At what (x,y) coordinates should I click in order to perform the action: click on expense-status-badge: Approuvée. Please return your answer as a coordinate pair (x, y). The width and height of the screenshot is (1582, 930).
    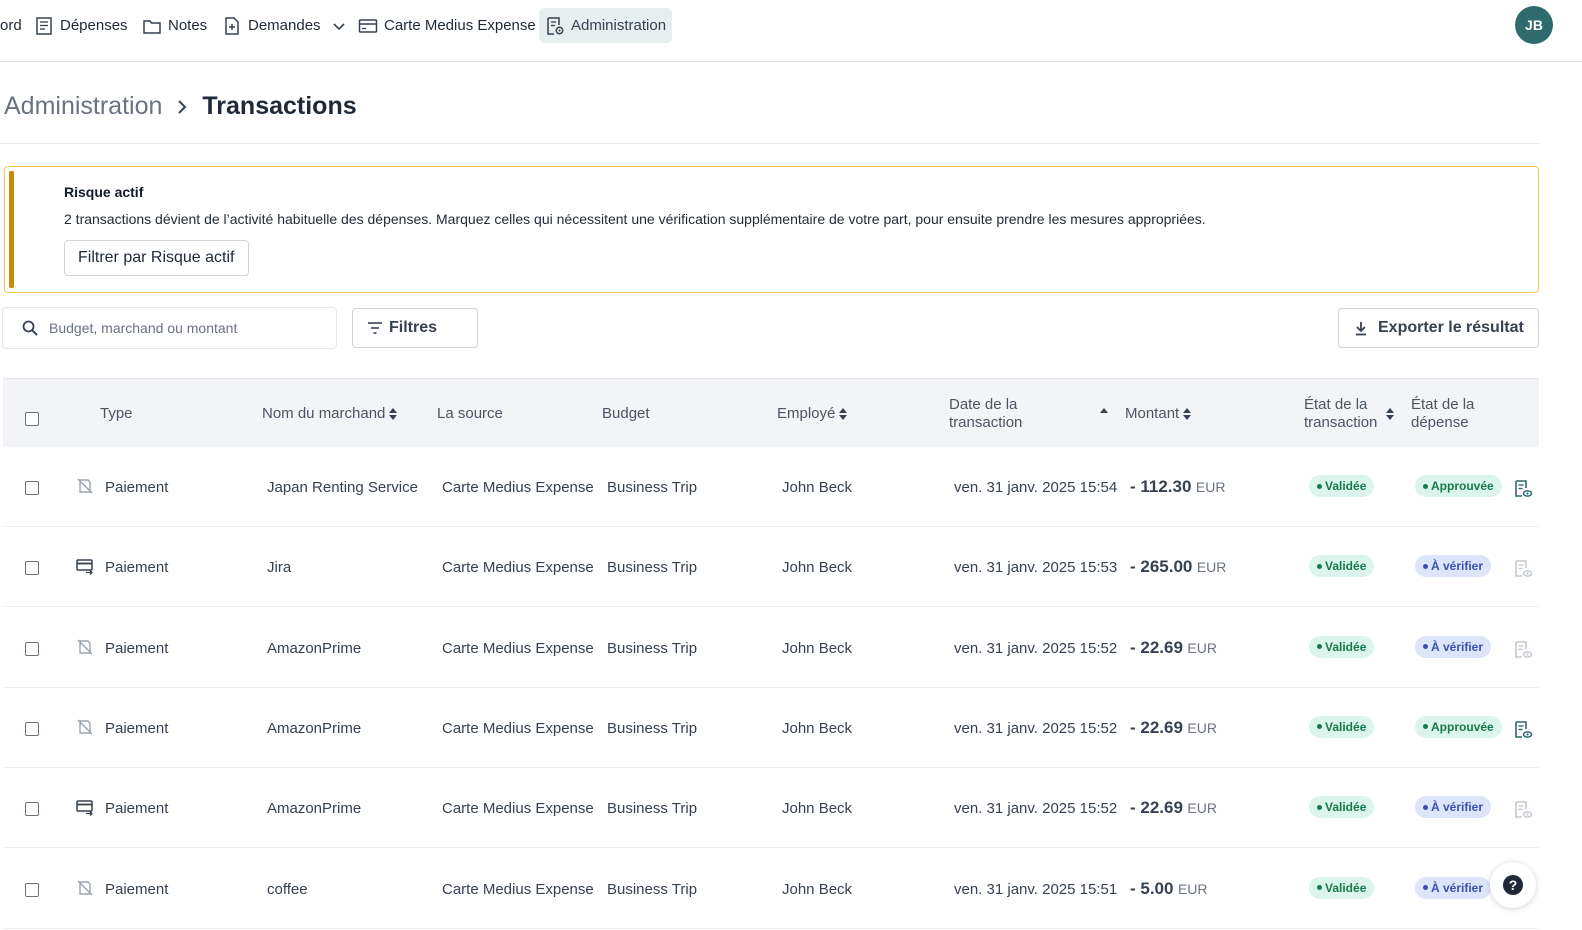
    Looking at the image, I should click on (1458, 726).